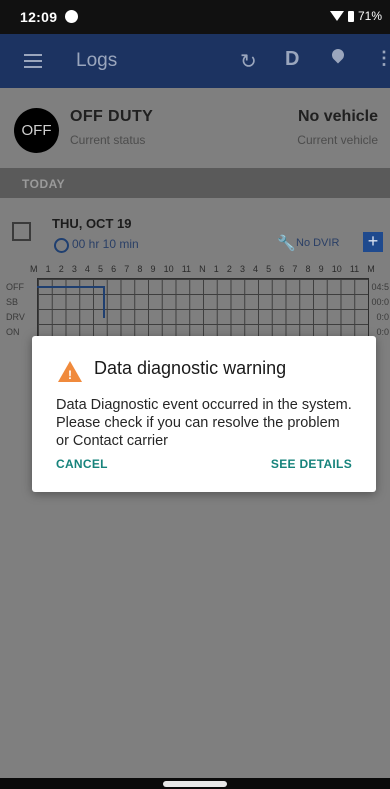 This screenshot has width=390, height=789. I want to click on log-hours: 00 hr 10 min, so click(105, 244).